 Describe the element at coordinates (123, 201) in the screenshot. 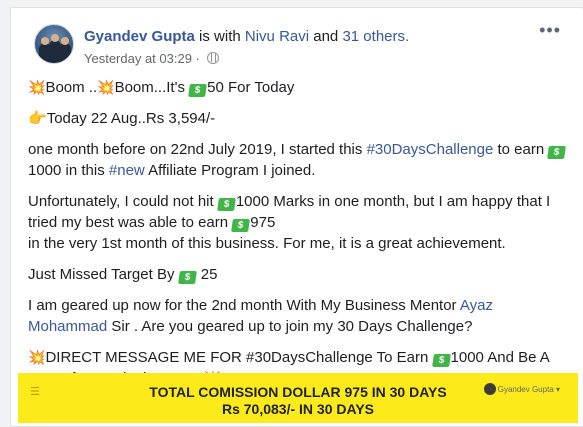

I see `post-text: Unfortunately, I could not hit` at that location.